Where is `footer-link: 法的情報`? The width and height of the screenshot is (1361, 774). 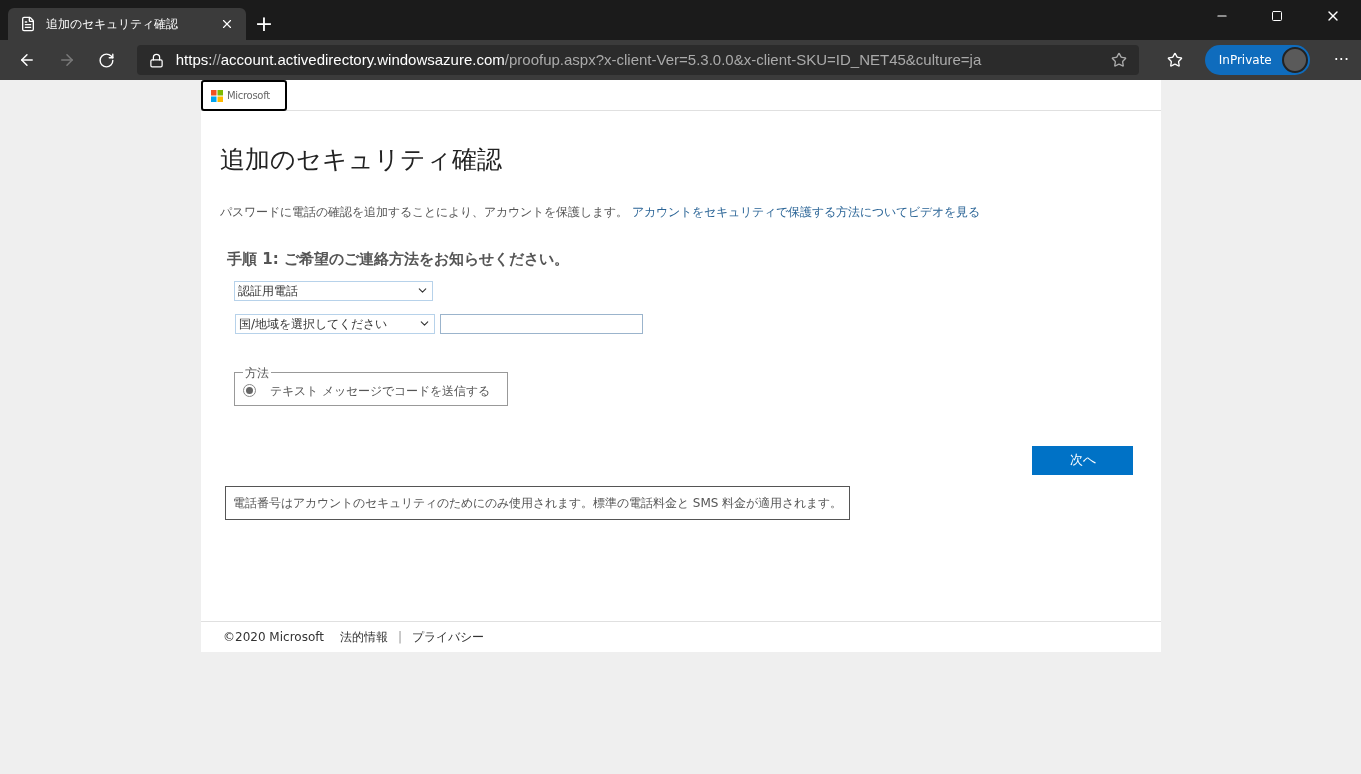
footer-link: 法的情報 is located at coordinates (363, 637).